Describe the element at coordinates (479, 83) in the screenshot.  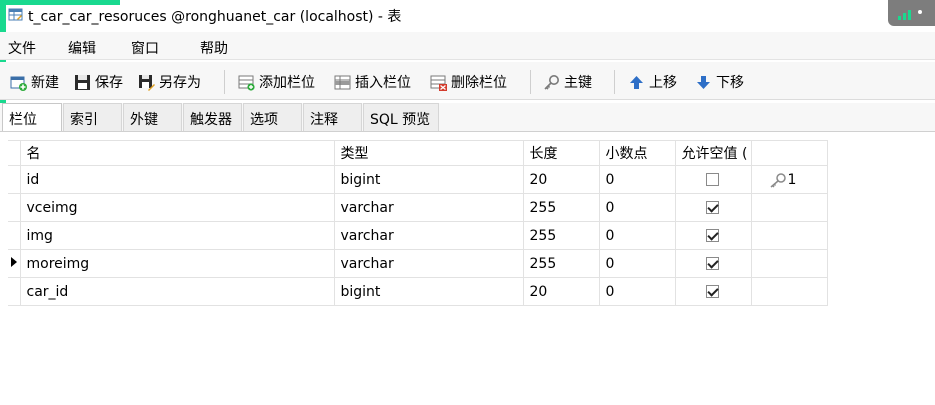
I see `delete-field-label: 删除栏位` at that location.